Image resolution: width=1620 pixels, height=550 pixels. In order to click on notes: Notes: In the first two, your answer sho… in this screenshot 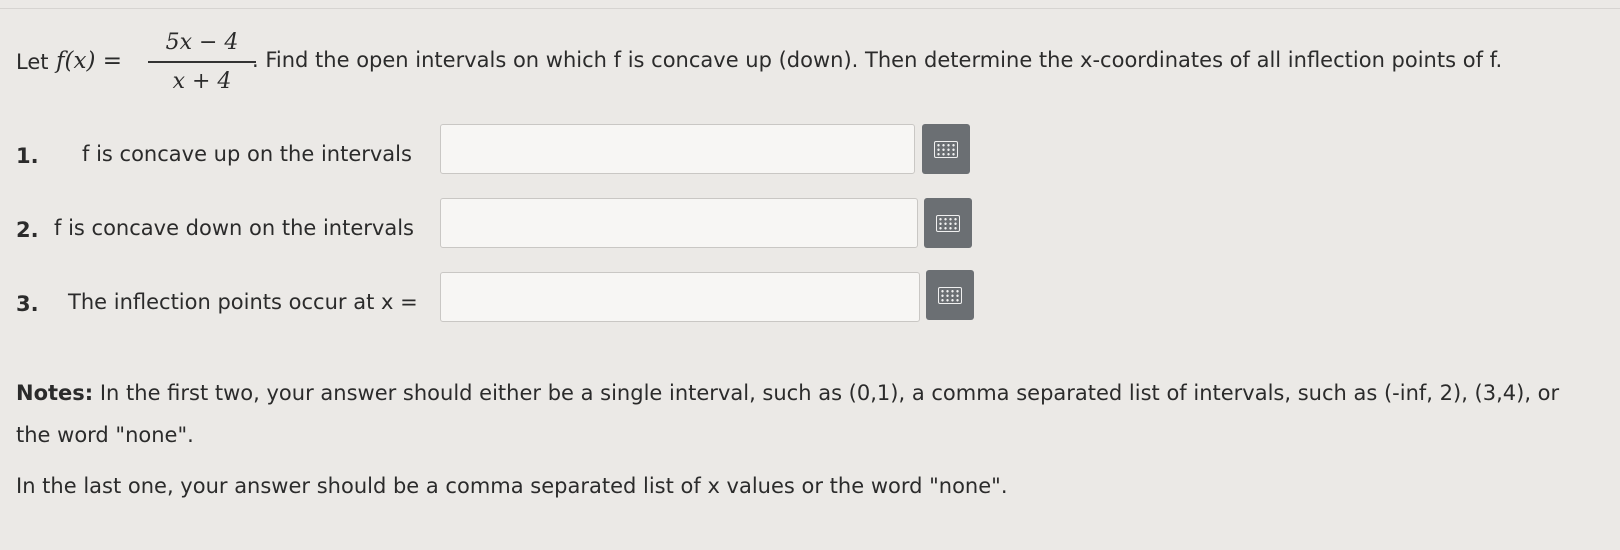, I will do `click(806, 414)`.